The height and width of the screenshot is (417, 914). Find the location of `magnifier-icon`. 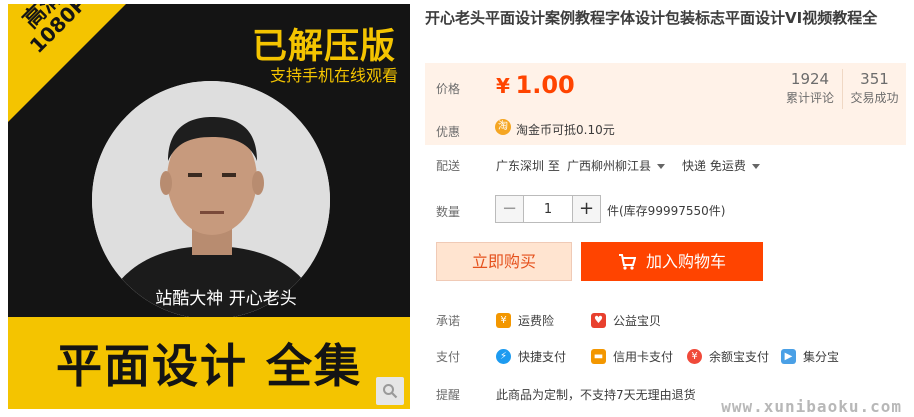

magnifier-icon is located at coordinates (390, 391).